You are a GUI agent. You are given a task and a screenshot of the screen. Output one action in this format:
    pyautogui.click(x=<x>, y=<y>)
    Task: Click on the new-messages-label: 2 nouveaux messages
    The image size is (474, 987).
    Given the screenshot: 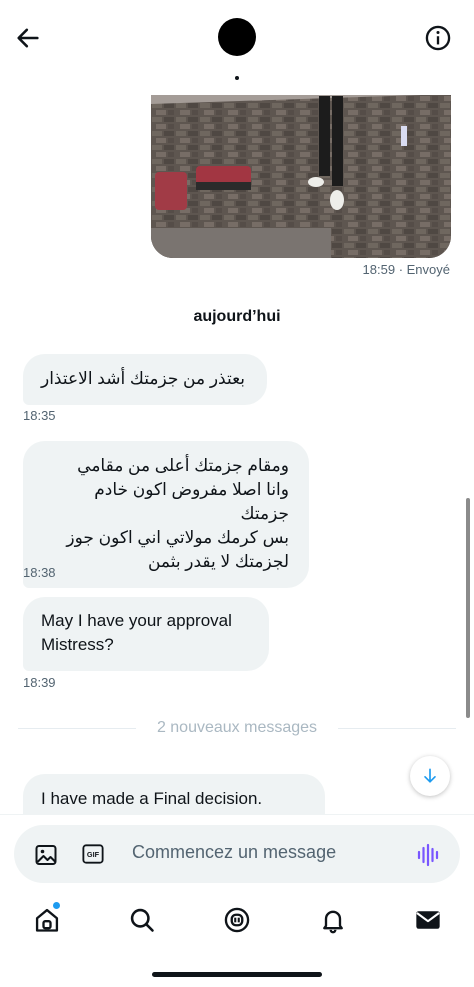 What is the action you would take?
    pyautogui.click(x=237, y=727)
    